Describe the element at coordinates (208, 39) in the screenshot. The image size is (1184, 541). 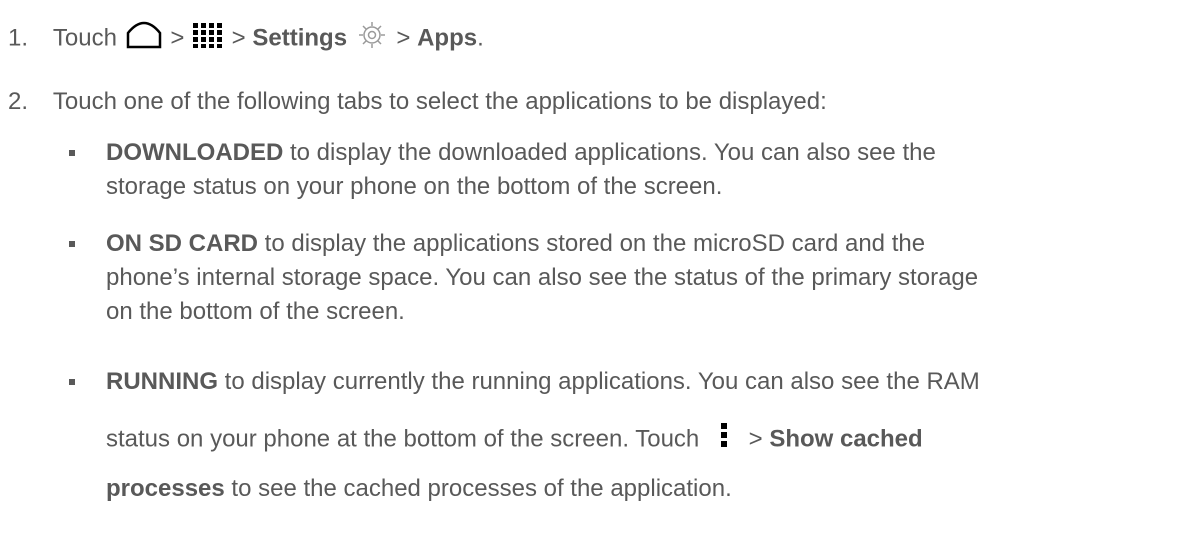
I see `apps-grid-icon` at that location.